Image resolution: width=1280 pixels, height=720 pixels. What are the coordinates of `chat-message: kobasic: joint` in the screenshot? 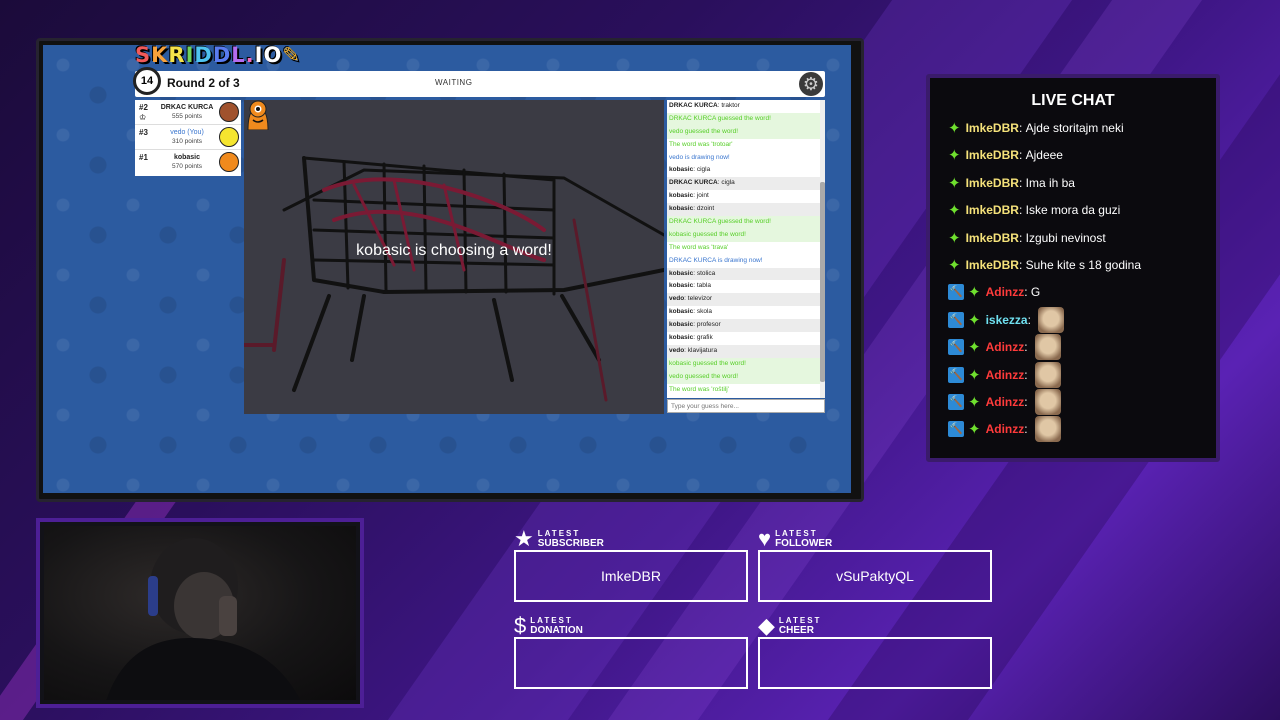 It's located at (689, 196).